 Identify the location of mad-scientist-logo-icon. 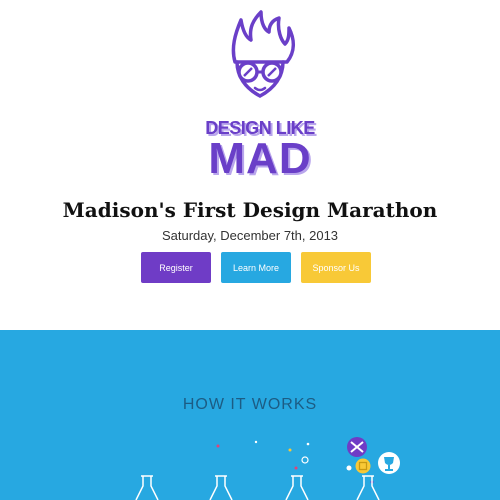
(263, 54).